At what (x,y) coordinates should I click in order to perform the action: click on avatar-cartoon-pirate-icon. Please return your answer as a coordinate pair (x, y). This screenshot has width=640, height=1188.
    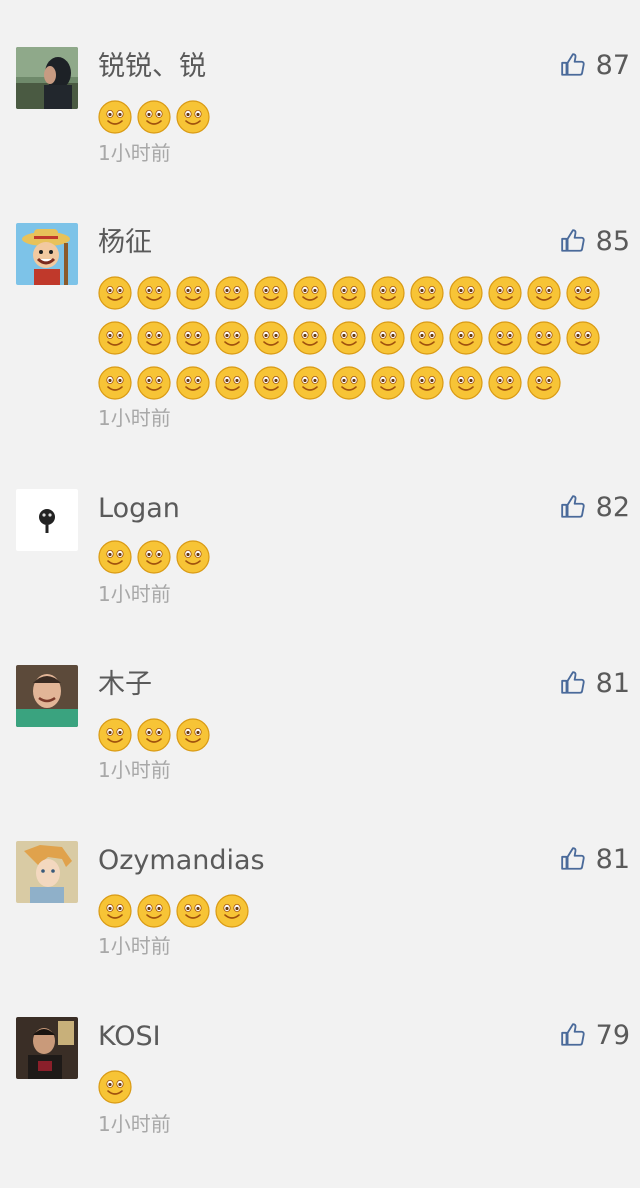
    Looking at the image, I should click on (47, 254).